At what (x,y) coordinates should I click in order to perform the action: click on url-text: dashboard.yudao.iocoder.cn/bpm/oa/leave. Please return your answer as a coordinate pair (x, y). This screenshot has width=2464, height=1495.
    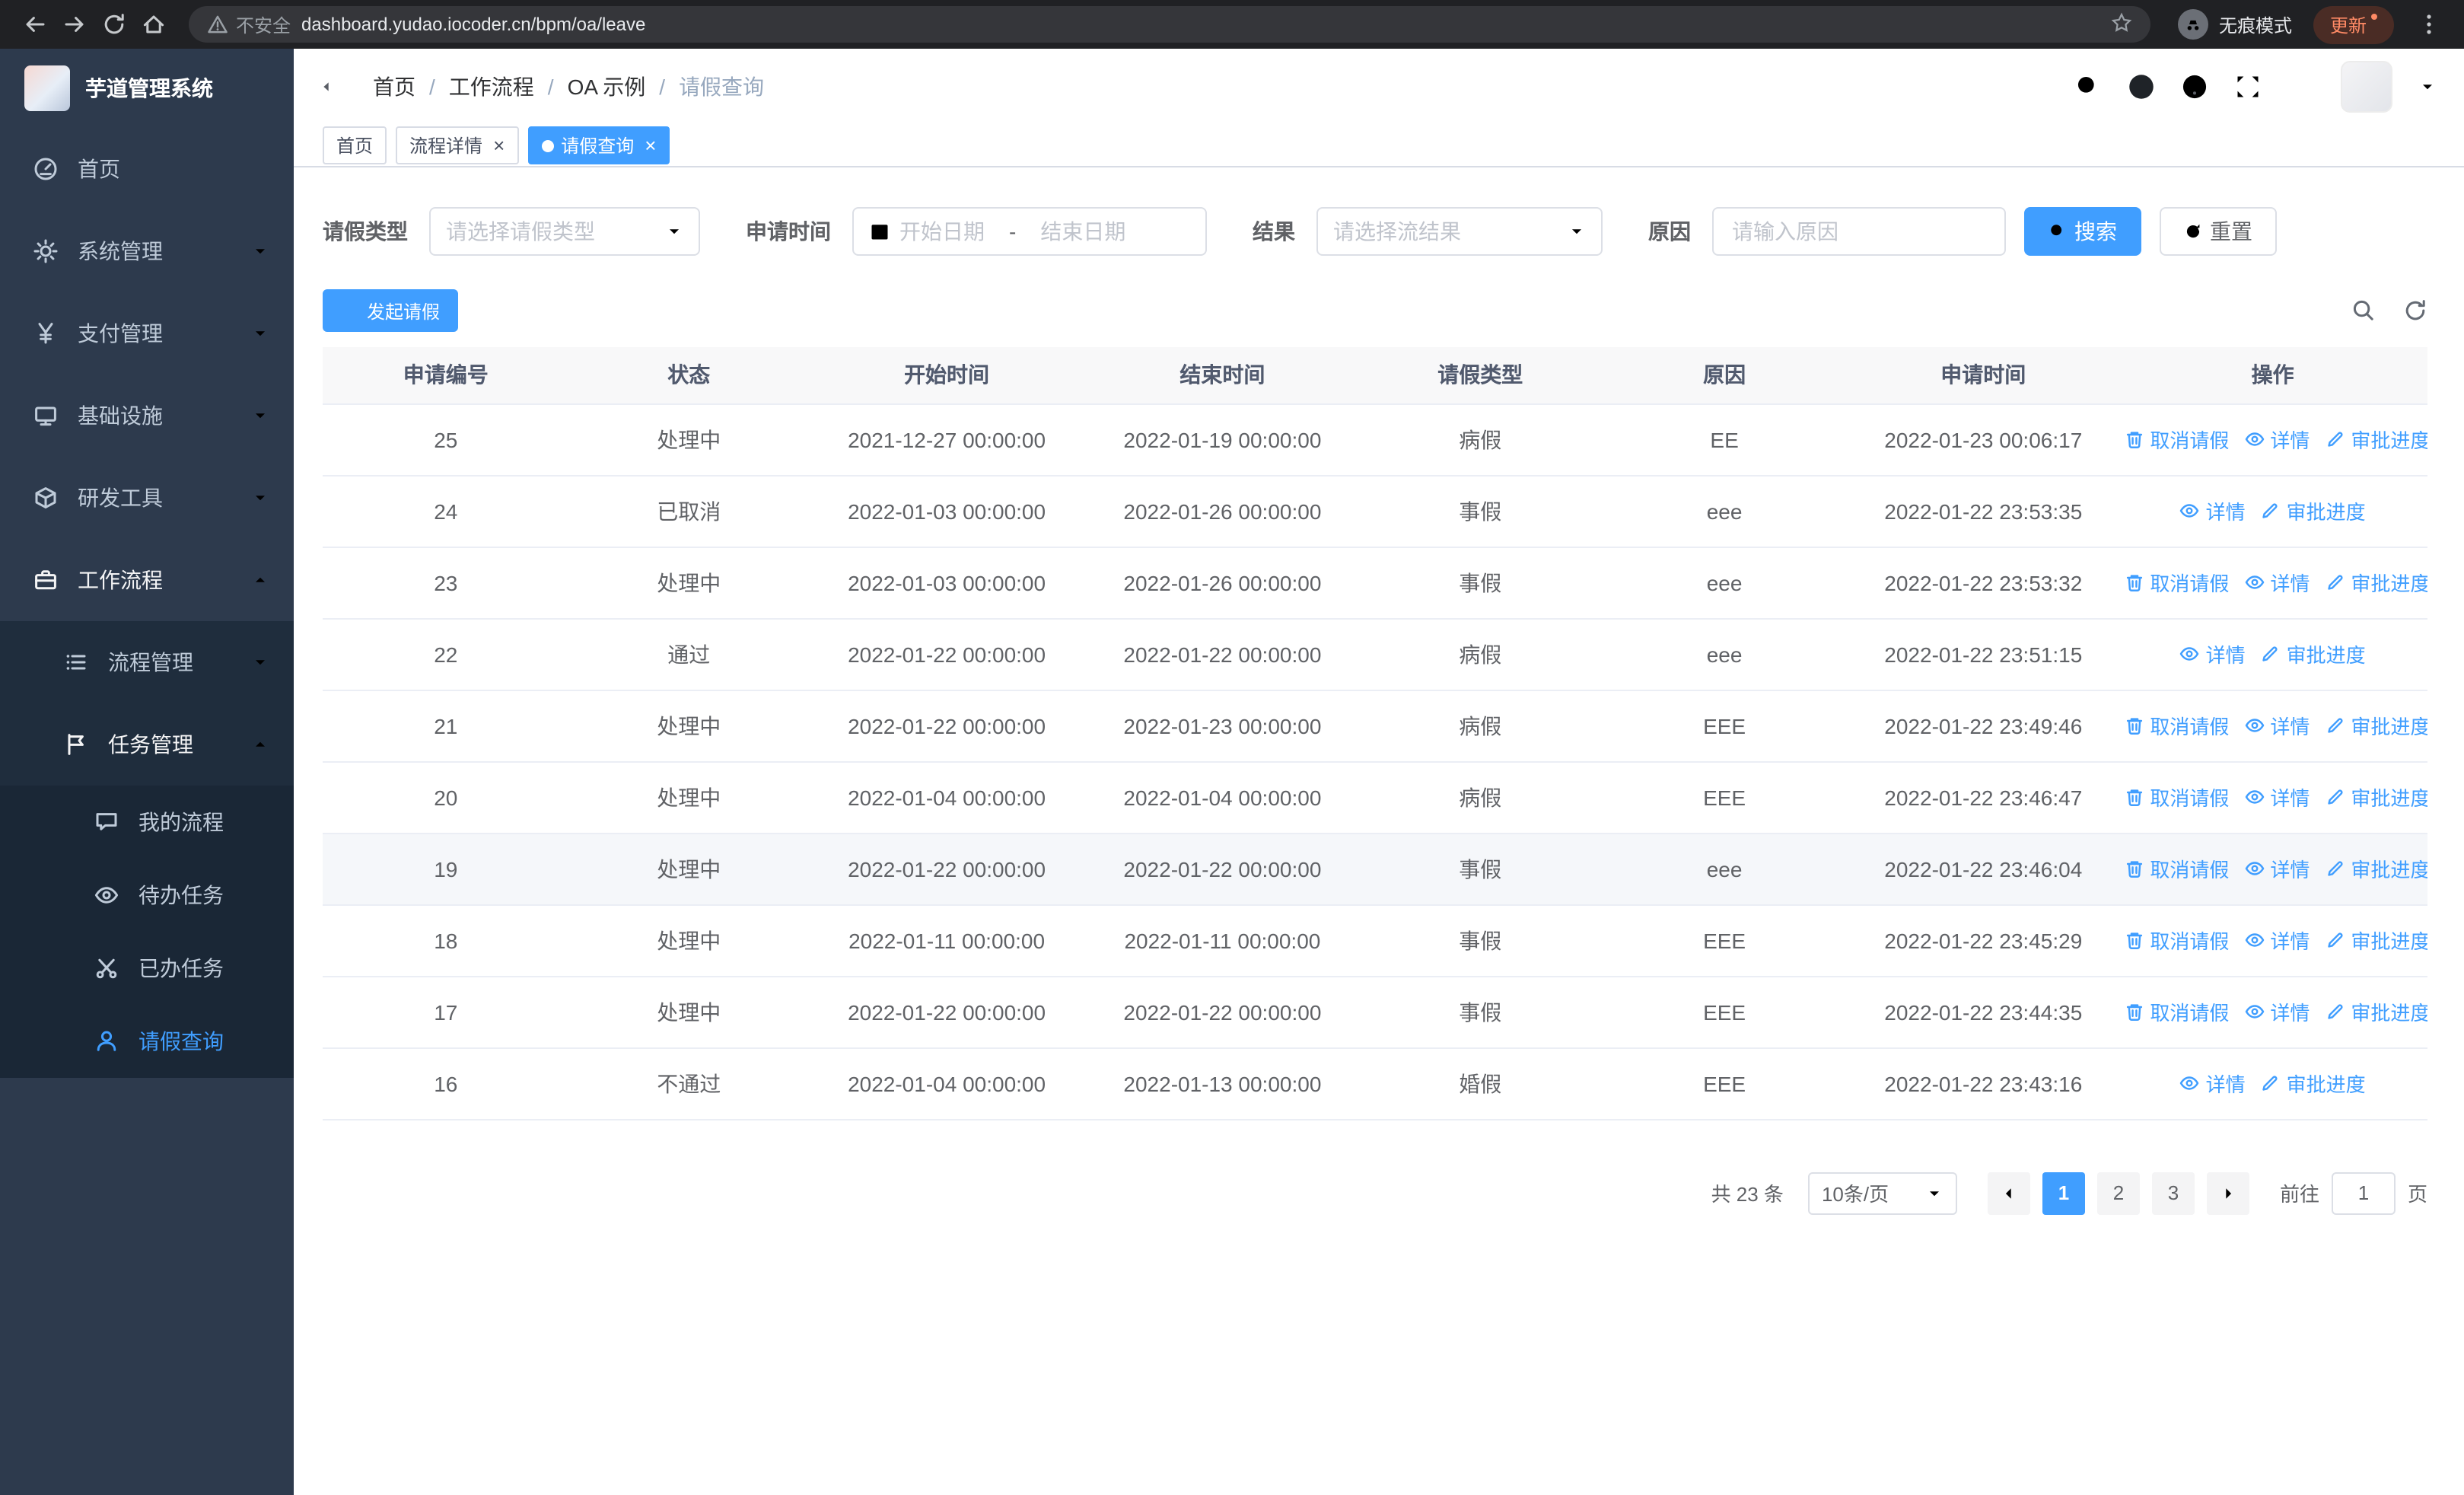
    Looking at the image, I should click on (1200, 25).